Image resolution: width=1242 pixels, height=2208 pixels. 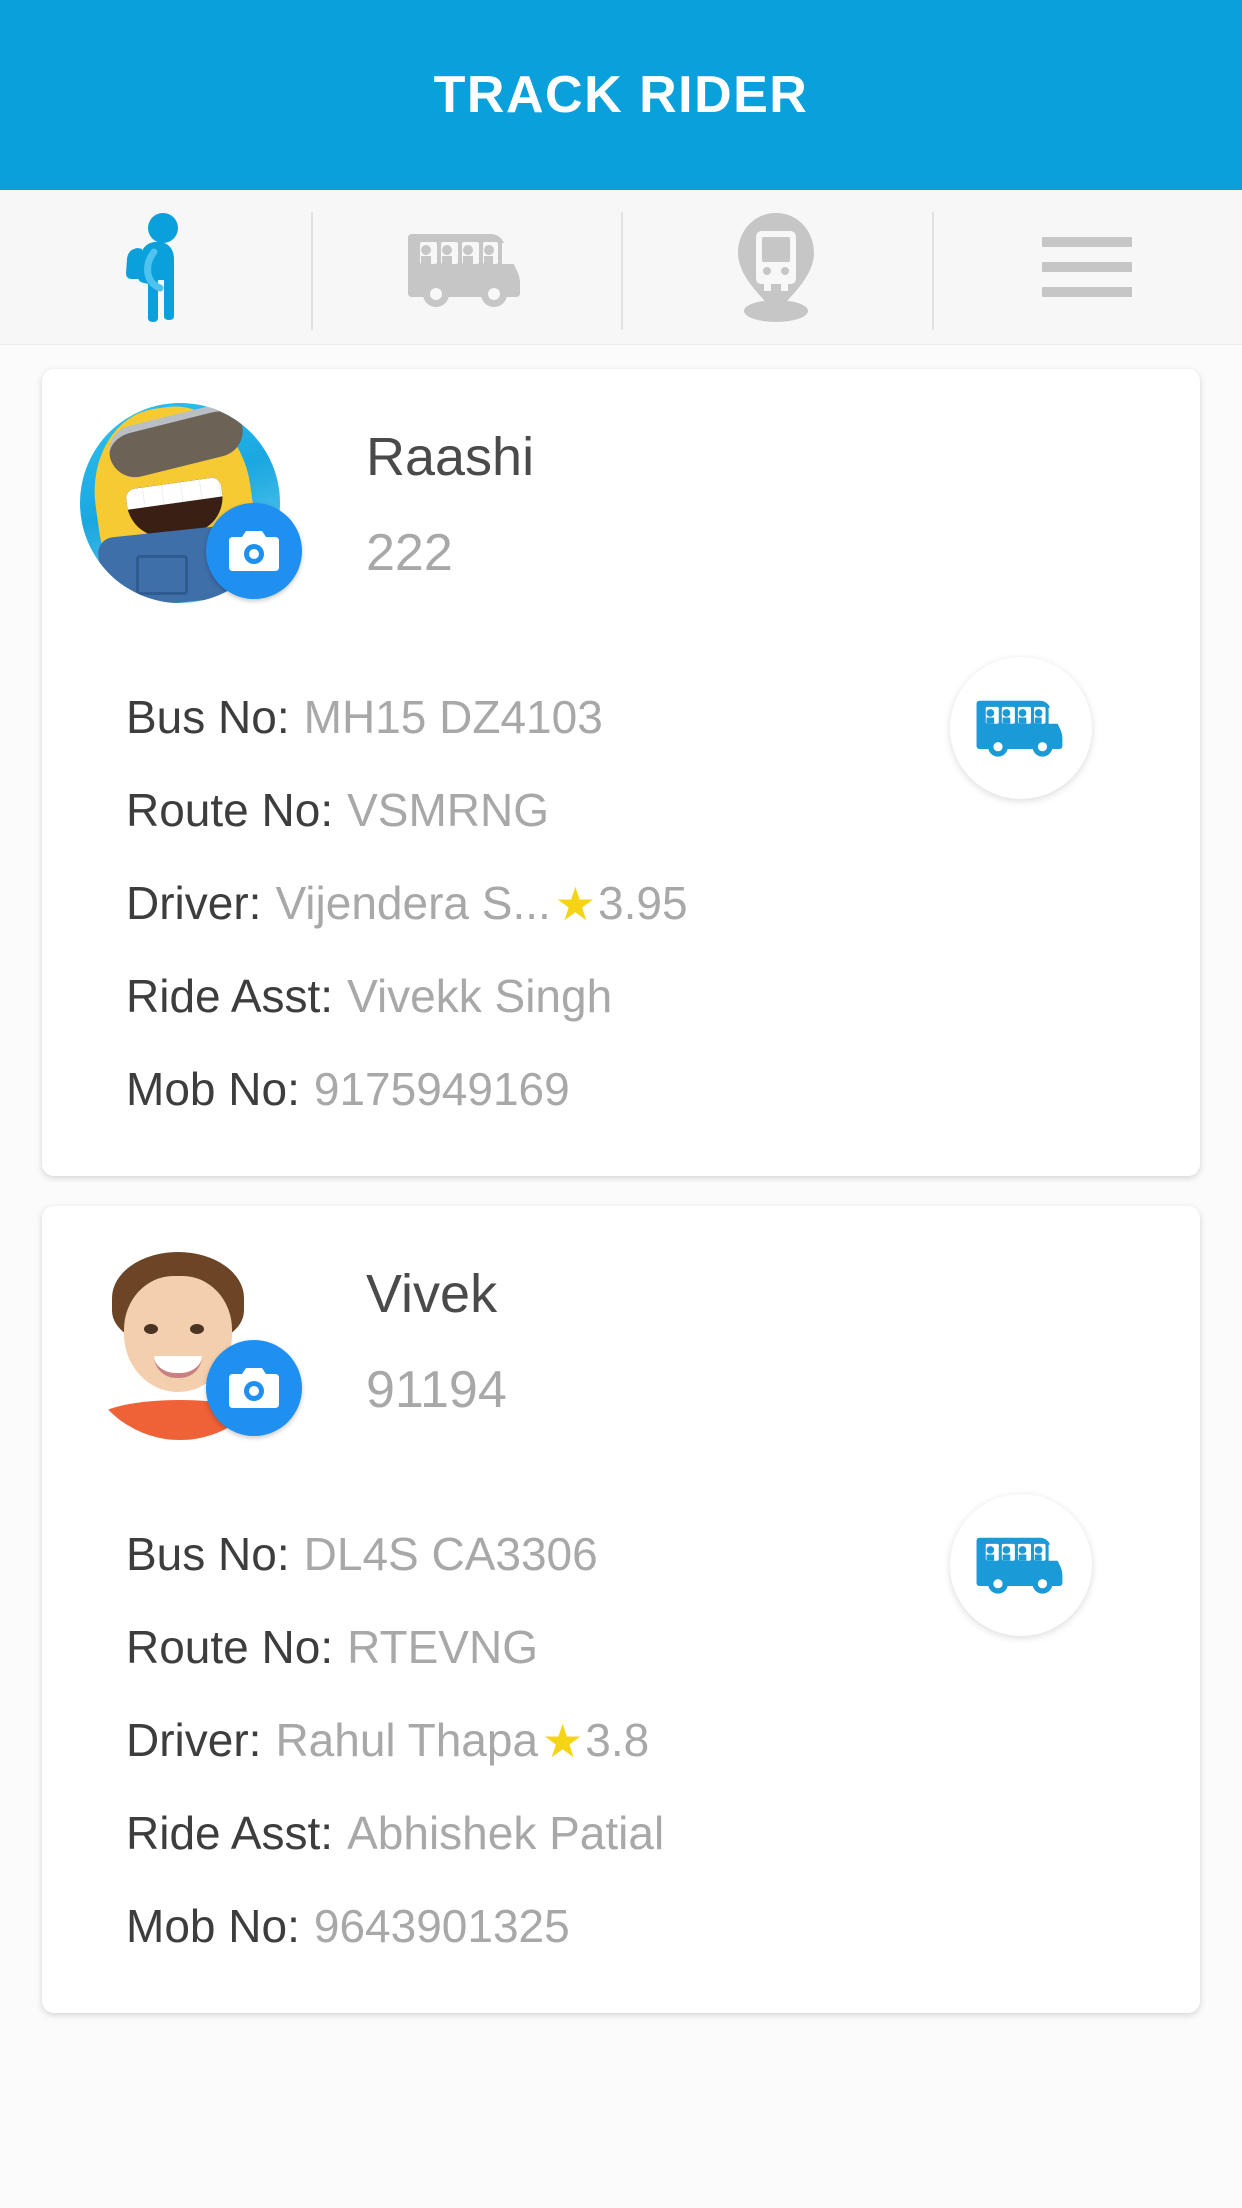 What do you see at coordinates (442, 1647) in the screenshot?
I see `route-no-value: RTEVNG` at bounding box center [442, 1647].